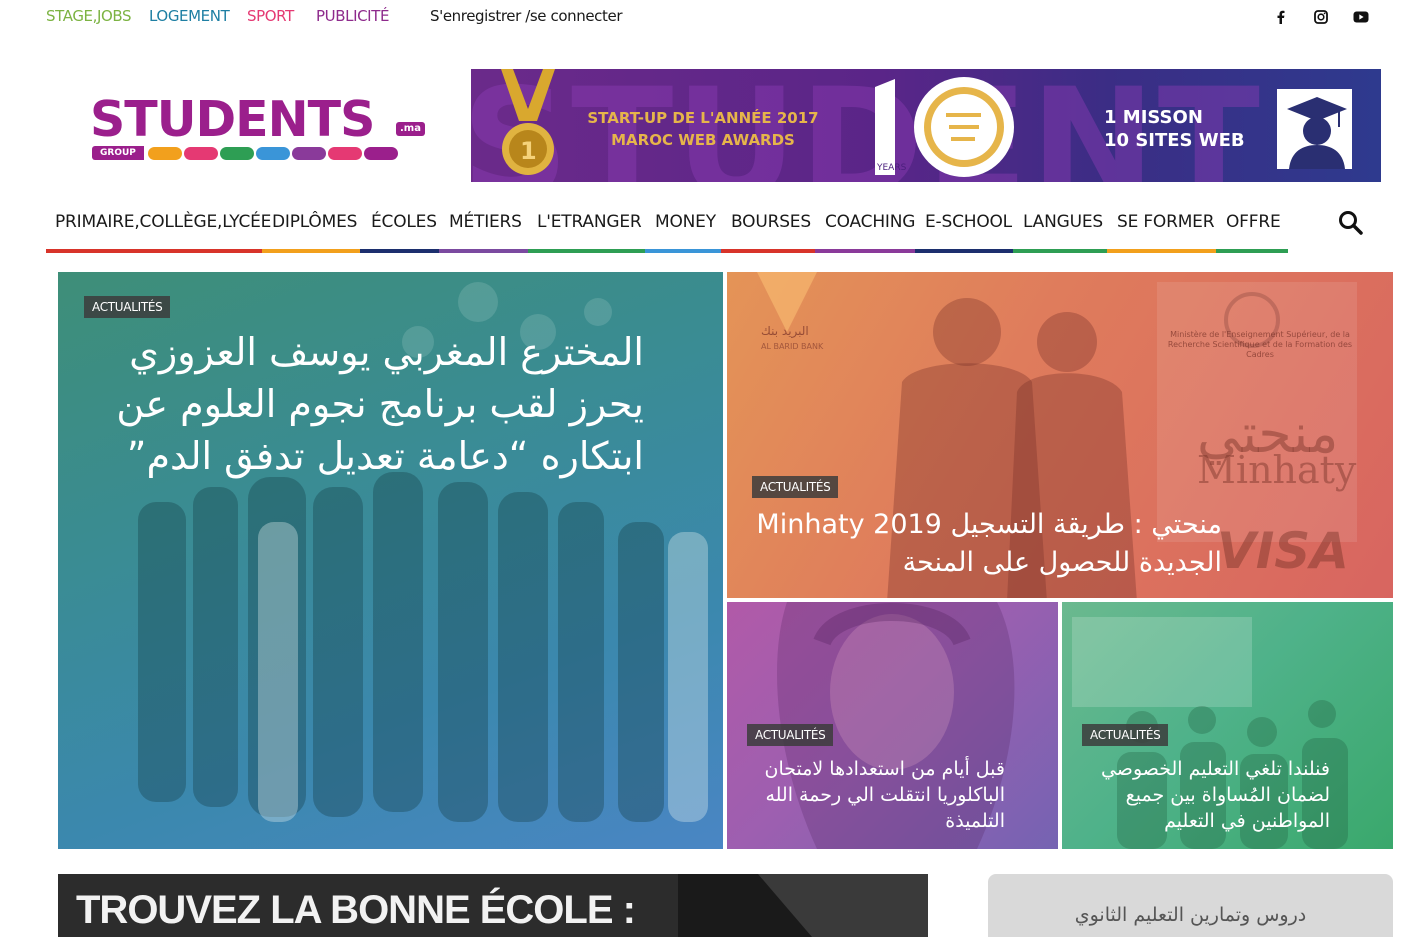 This screenshot has height=937, width=1427. Describe the element at coordinates (1174, 140) in the screenshot. I see `mission-line-2: 10 SITES WEB` at that location.